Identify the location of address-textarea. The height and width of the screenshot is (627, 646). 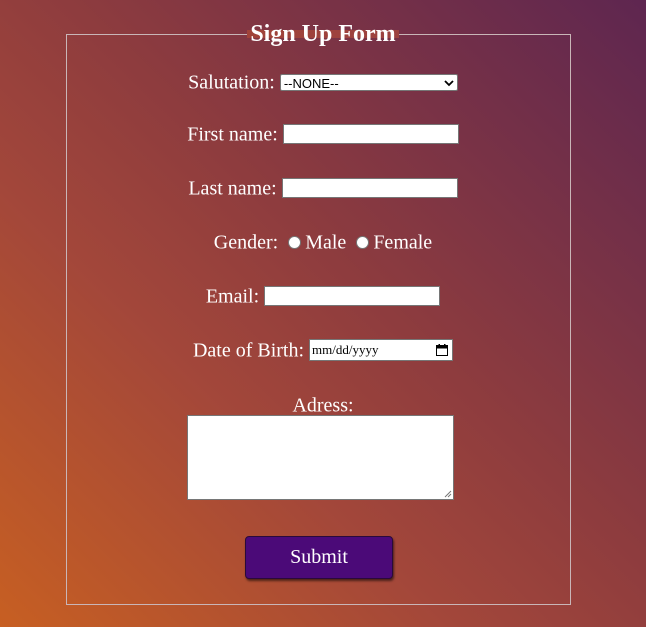
(320, 457).